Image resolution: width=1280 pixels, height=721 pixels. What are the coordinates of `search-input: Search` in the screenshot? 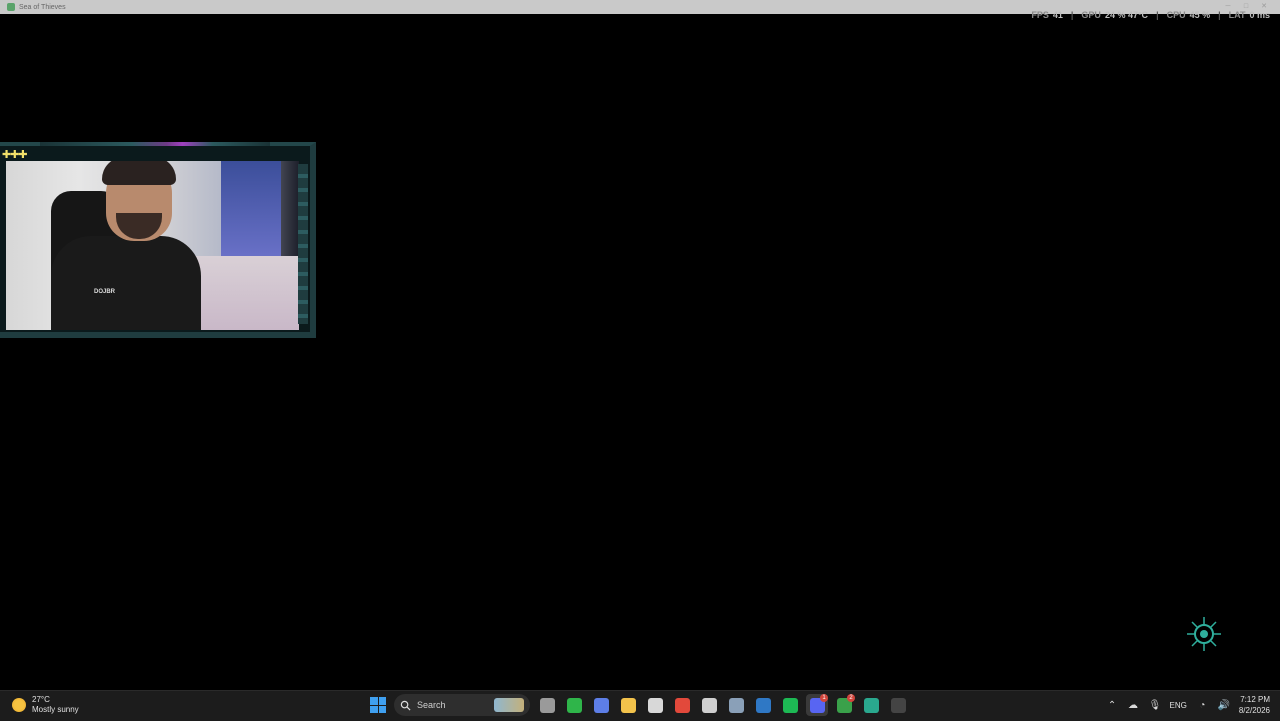 It's located at (462, 705).